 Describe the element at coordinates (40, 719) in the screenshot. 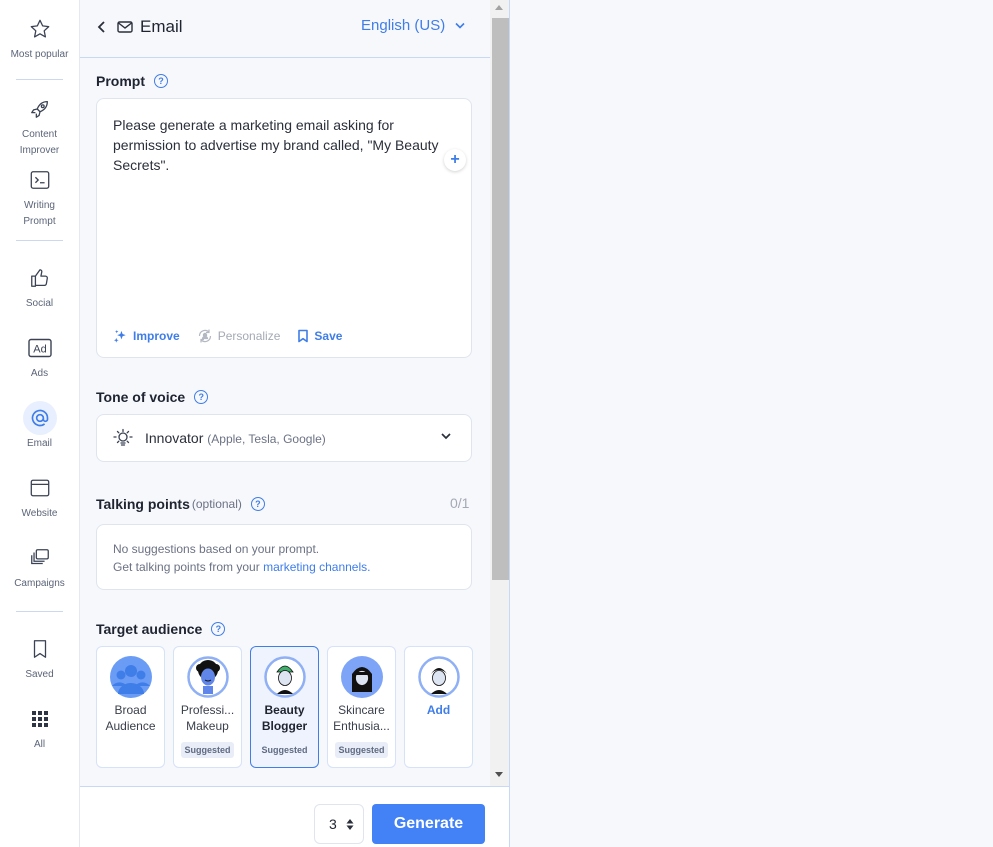

I see `grid-icon` at that location.